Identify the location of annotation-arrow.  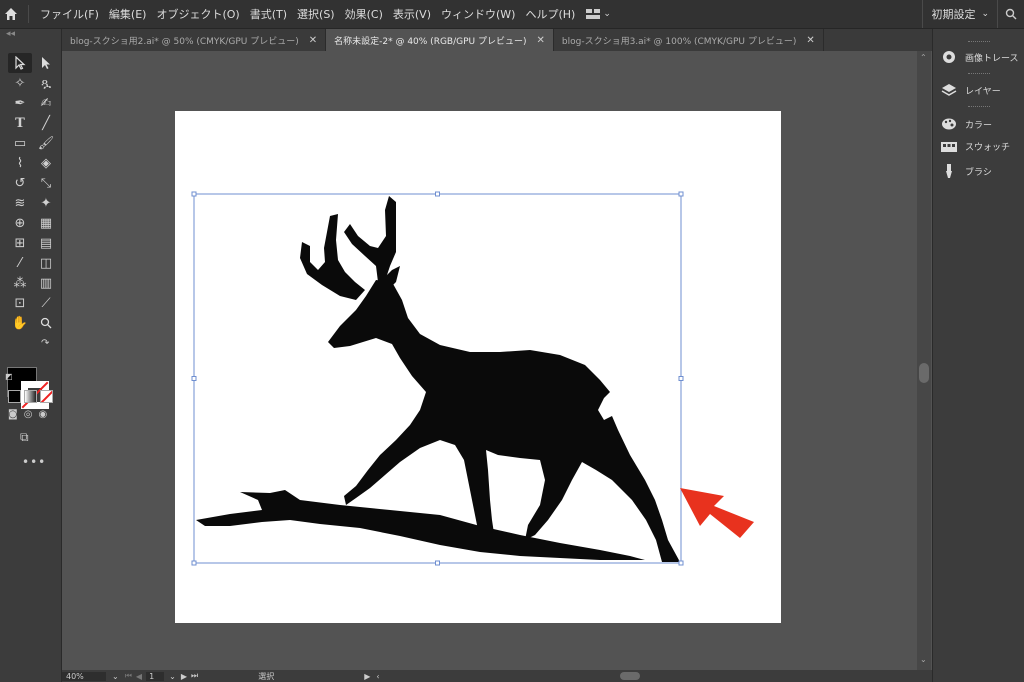
(717, 513).